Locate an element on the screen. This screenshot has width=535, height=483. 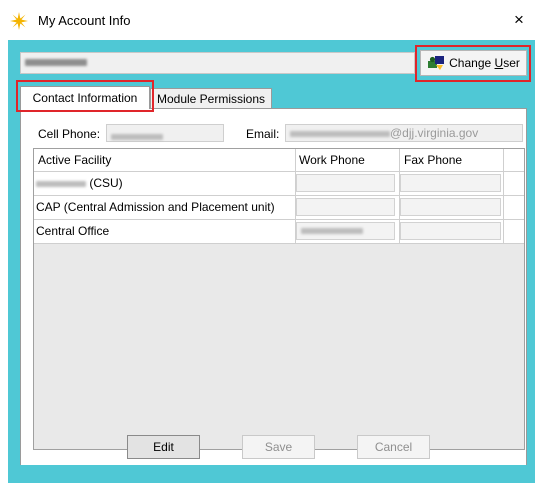
sun-icon is located at coordinates (19, 21).